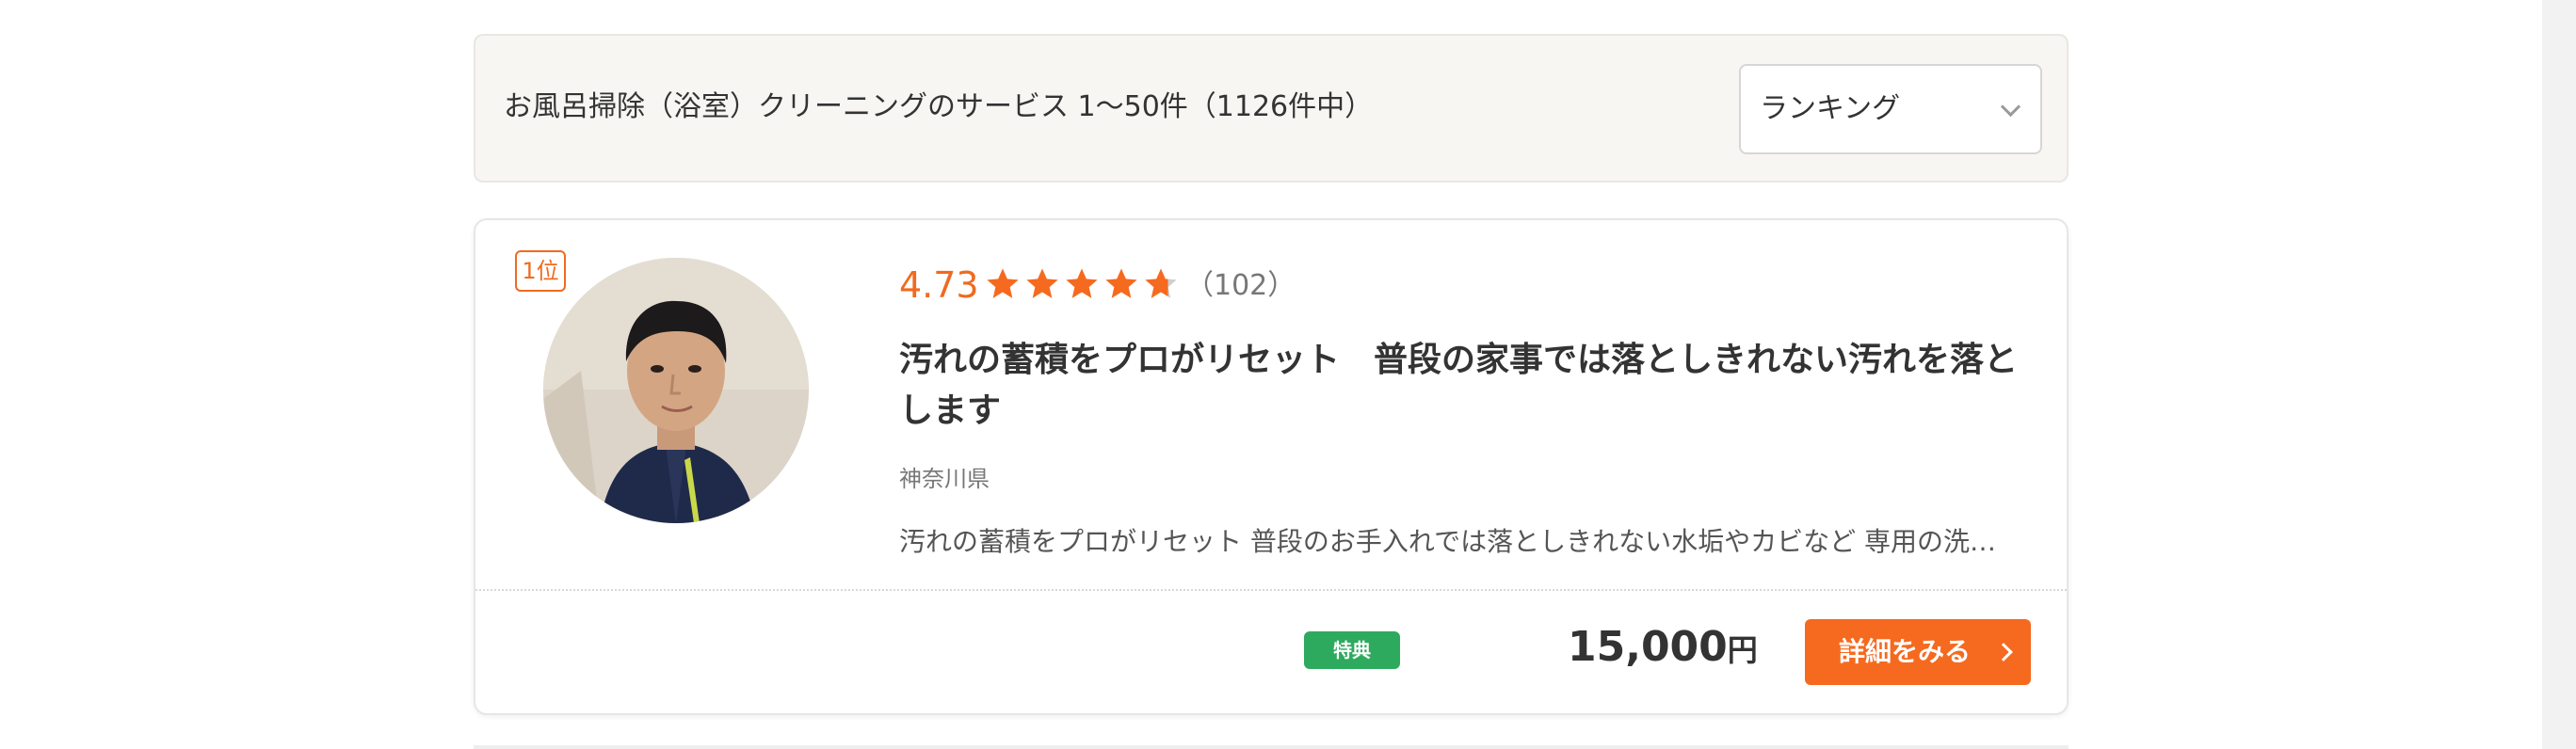 The image size is (2576, 749). What do you see at coordinates (1648, 647) in the screenshot?
I see `price-value: 15,000` at bounding box center [1648, 647].